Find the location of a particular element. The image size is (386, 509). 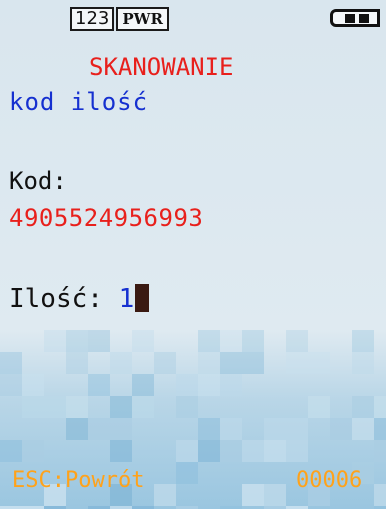

esc-back-button: ESC:Powrót is located at coordinates (78, 480).